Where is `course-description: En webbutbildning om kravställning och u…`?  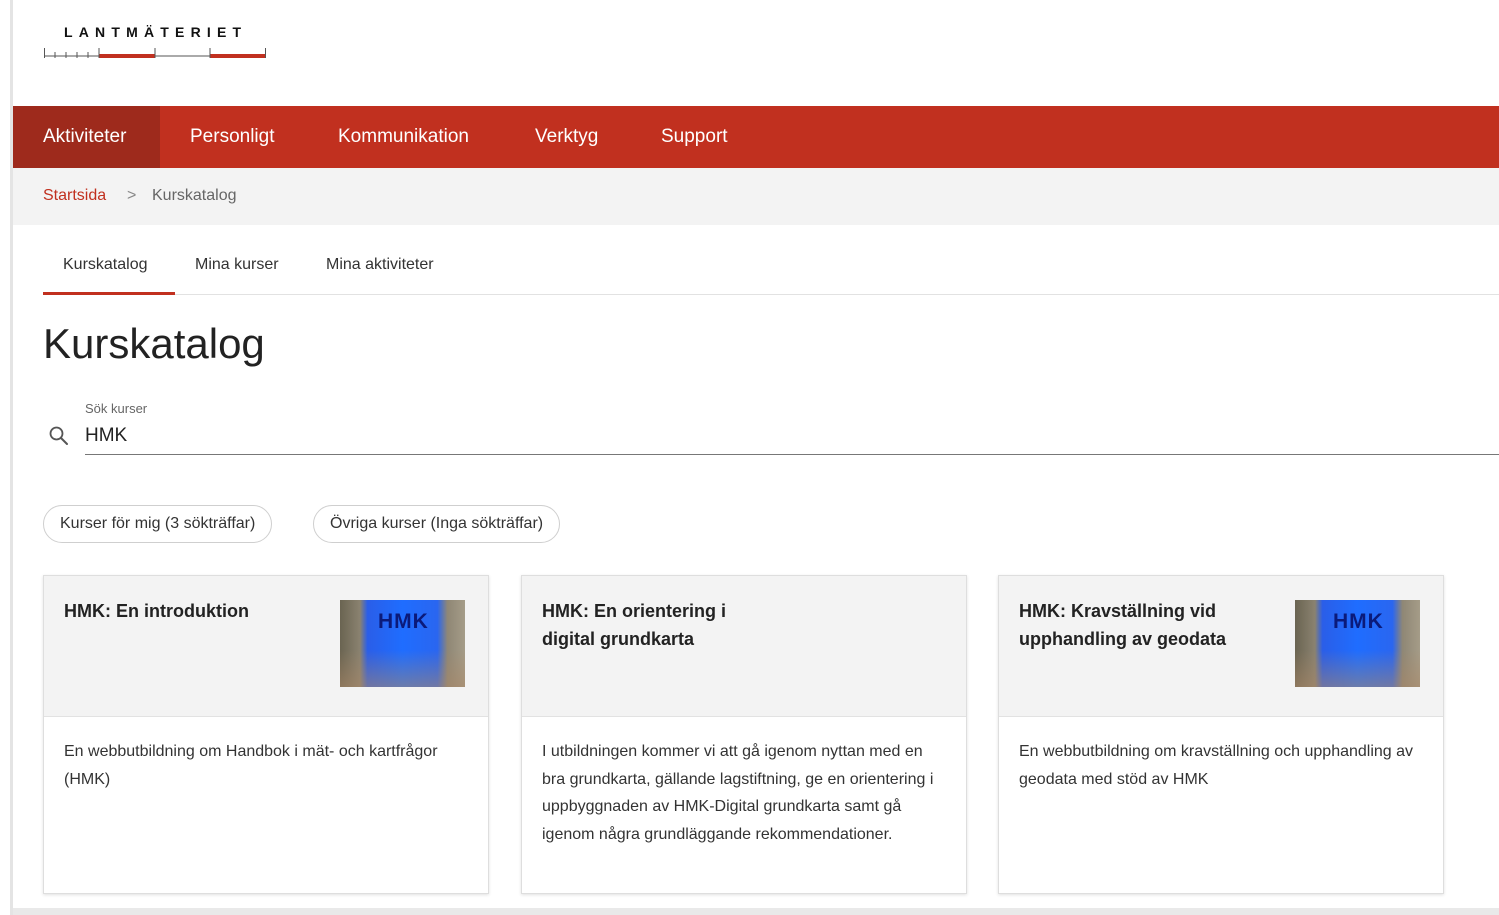 course-description: En webbutbildning om kravställning och u… is located at coordinates (1216, 765).